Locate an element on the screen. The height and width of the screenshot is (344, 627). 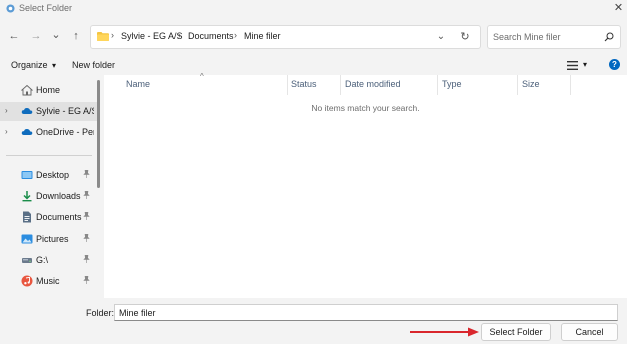
search-box is located at coordinates (554, 37).